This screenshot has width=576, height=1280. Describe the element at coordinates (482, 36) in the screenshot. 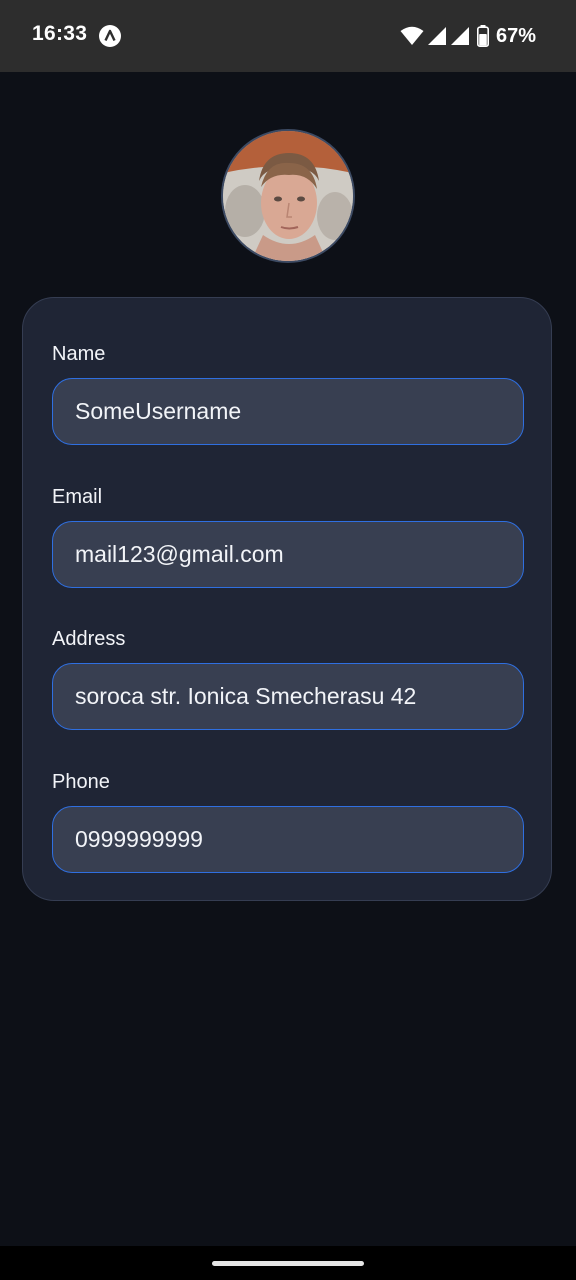

I see `battery-icon` at that location.